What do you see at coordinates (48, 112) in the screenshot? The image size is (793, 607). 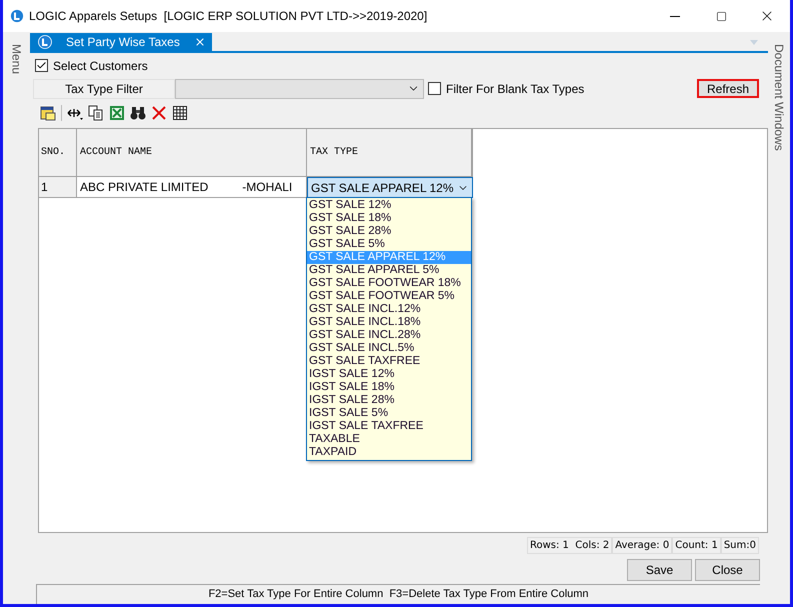 I see `form-icon` at bounding box center [48, 112].